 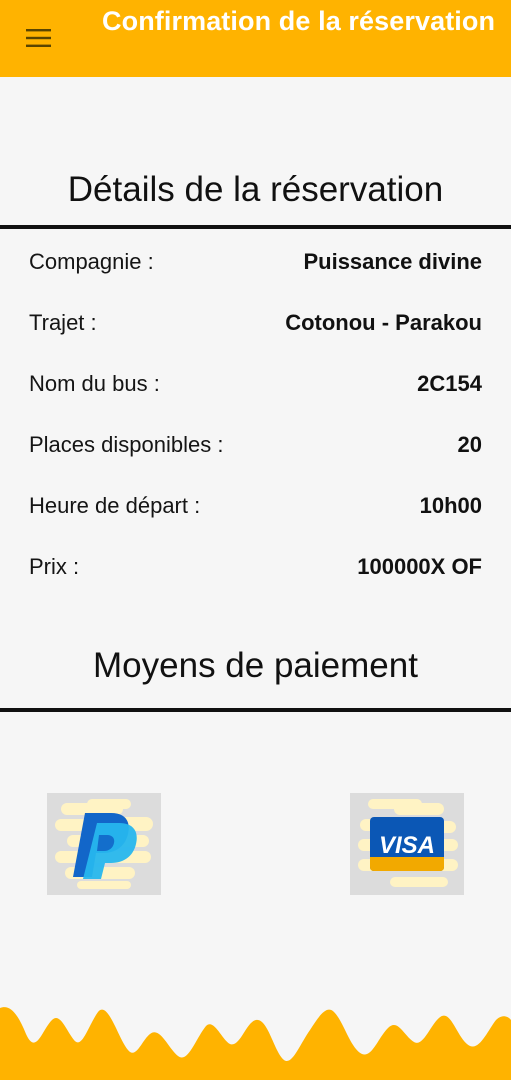 What do you see at coordinates (449, 383) in the screenshot?
I see `detail-value: 2C154` at bounding box center [449, 383].